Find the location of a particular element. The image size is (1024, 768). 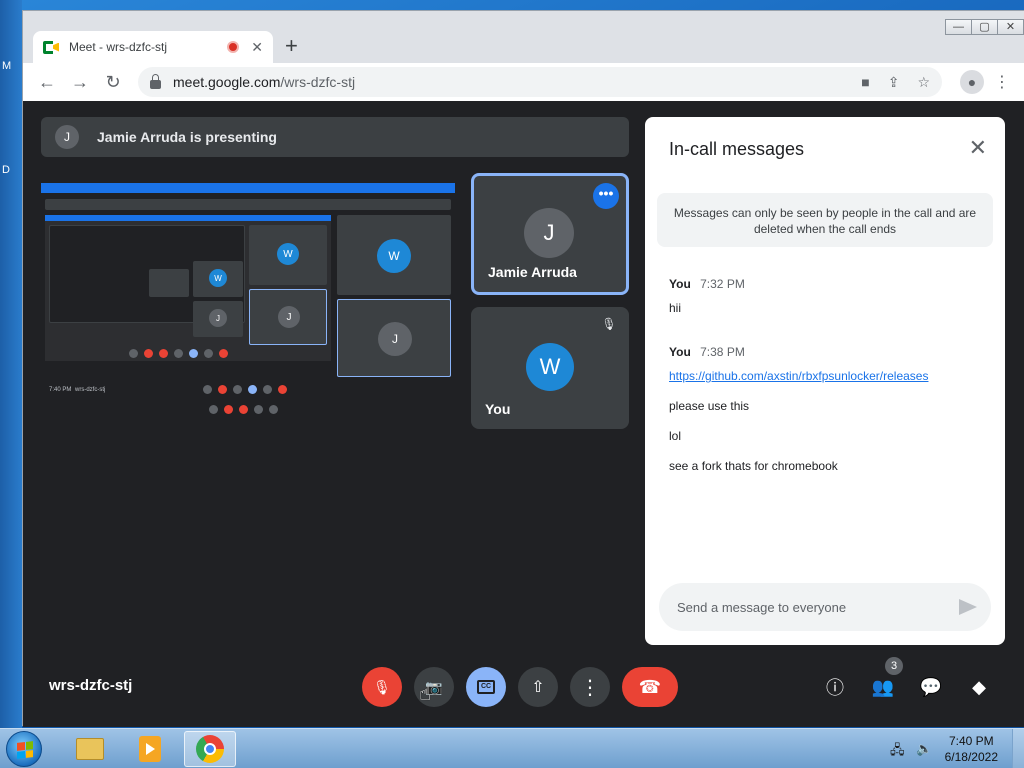

windows-flag-icon is located at coordinates (25, 750).